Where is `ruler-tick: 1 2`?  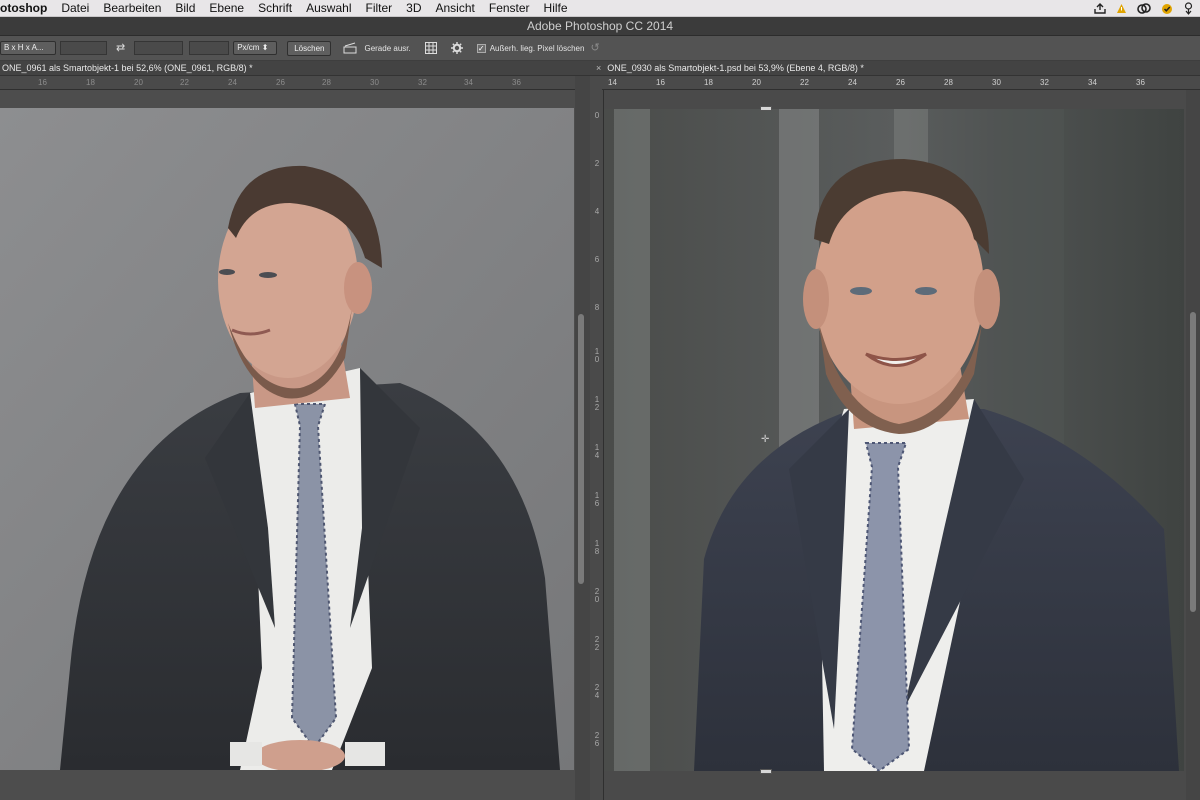
ruler-tick: 1 2 is located at coordinates (597, 403).